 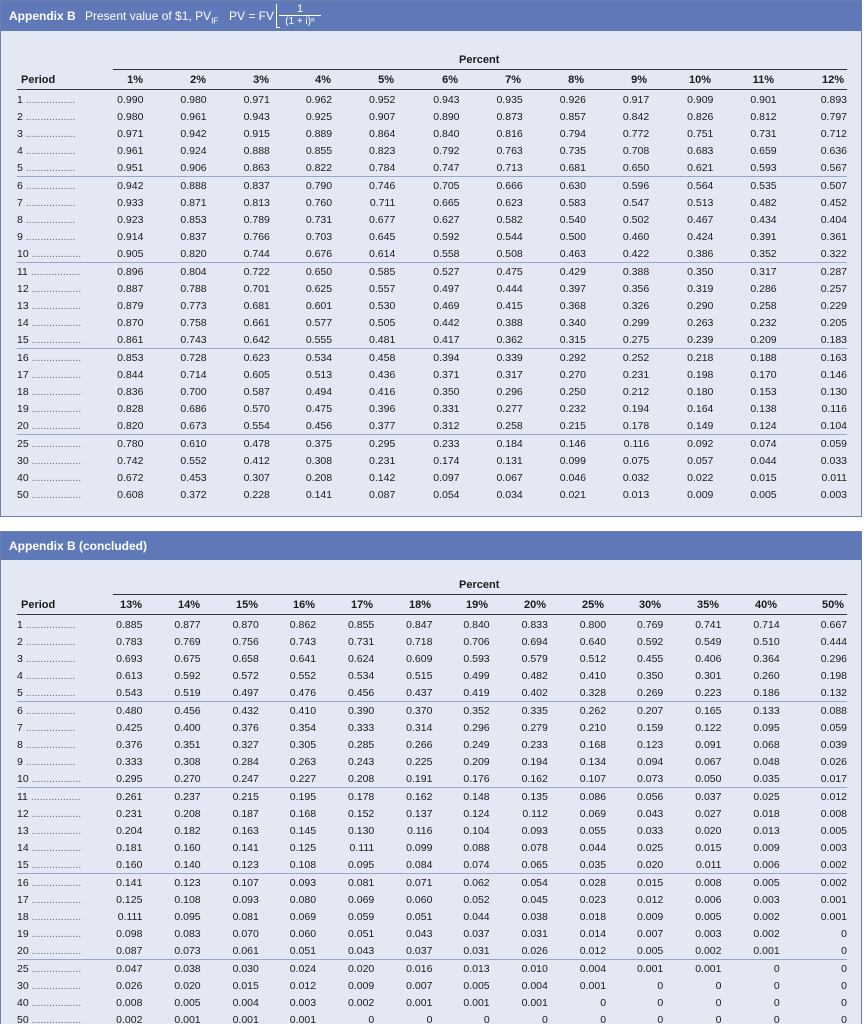 What do you see at coordinates (833, 305) in the screenshot?
I see `value-cell: 0.229` at bounding box center [833, 305].